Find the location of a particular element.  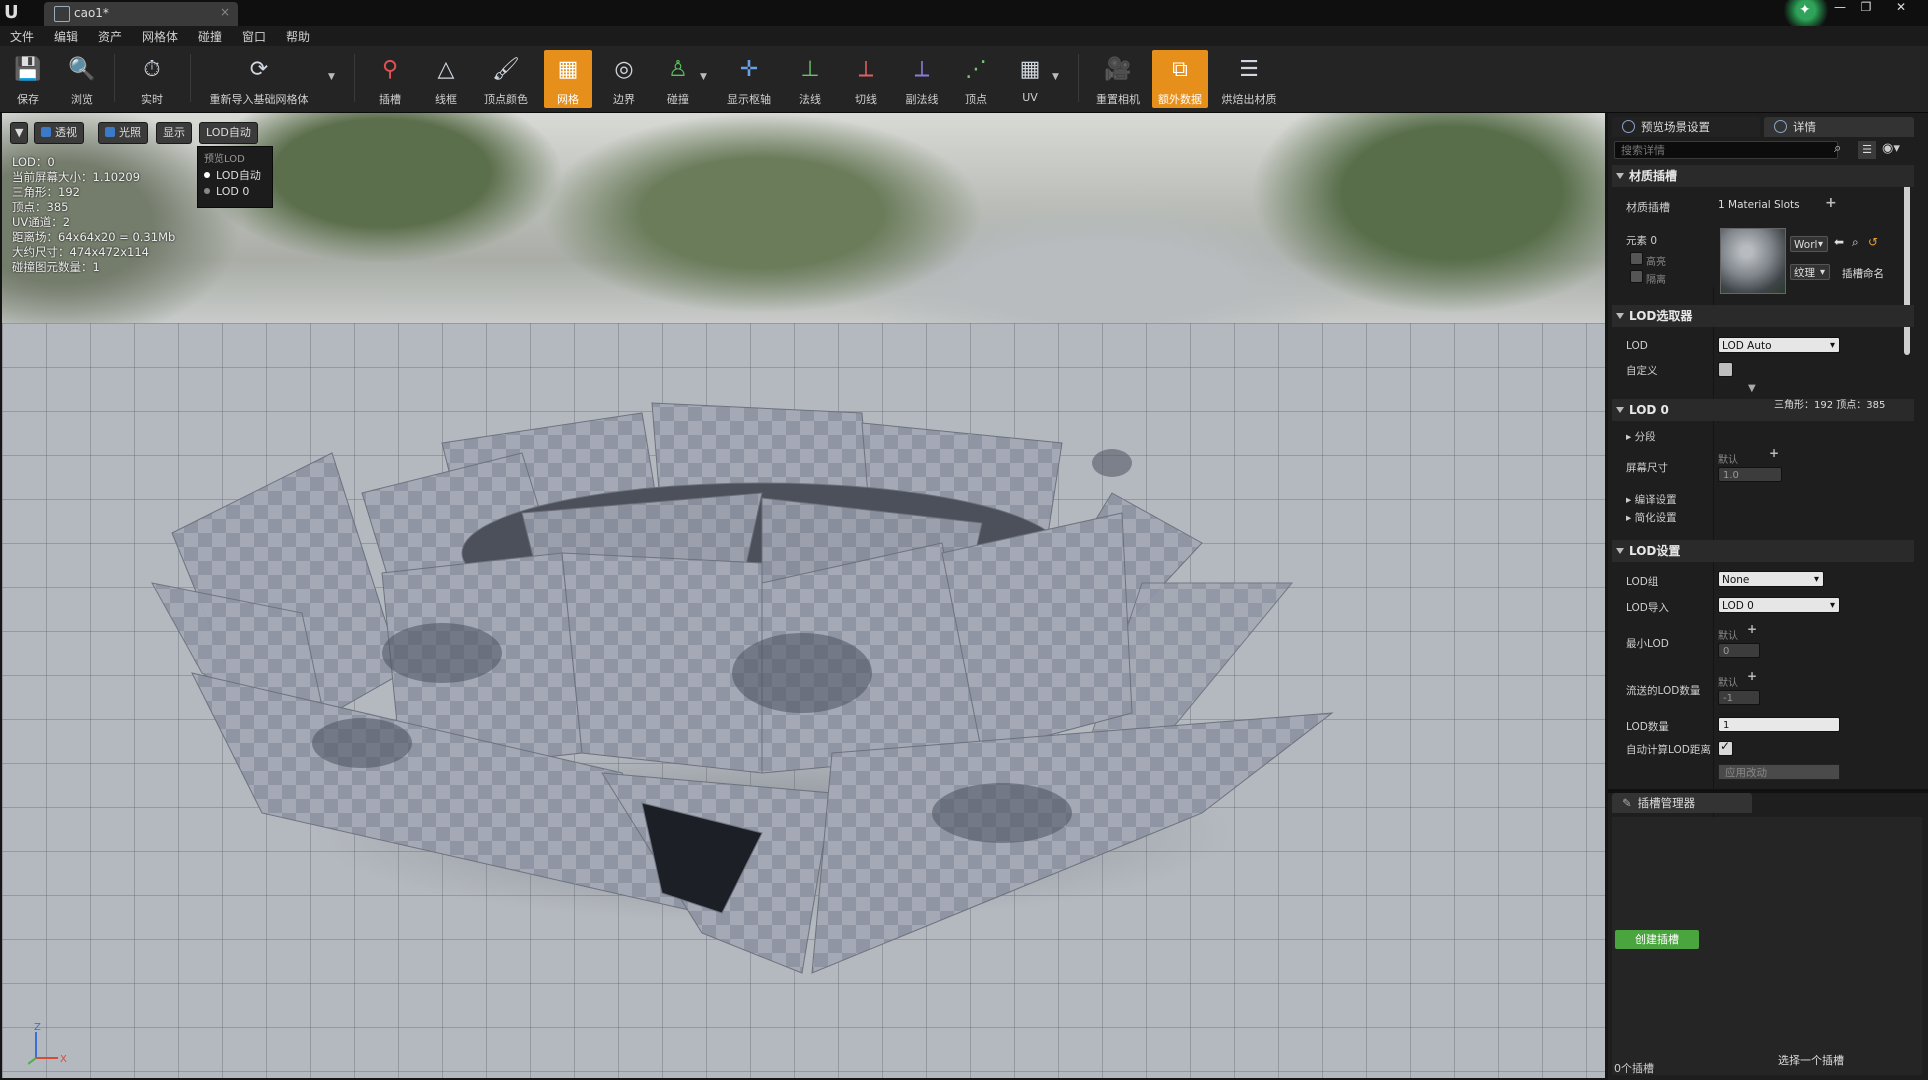

tab-details: 详情 is located at coordinates (1839, 127).